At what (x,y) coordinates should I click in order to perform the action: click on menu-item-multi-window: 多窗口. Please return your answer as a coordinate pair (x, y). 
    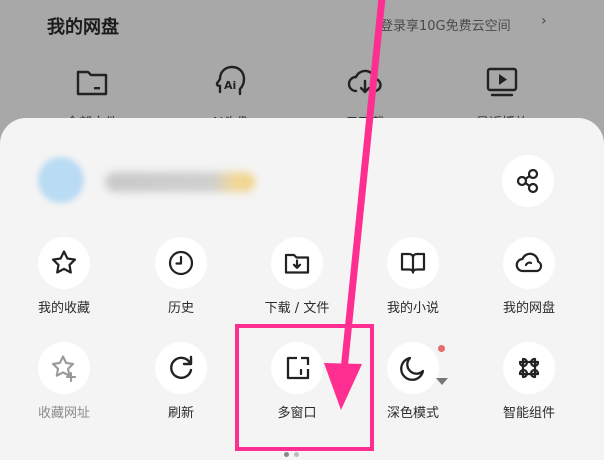
    Looking at the image, I should click on (297, 392).